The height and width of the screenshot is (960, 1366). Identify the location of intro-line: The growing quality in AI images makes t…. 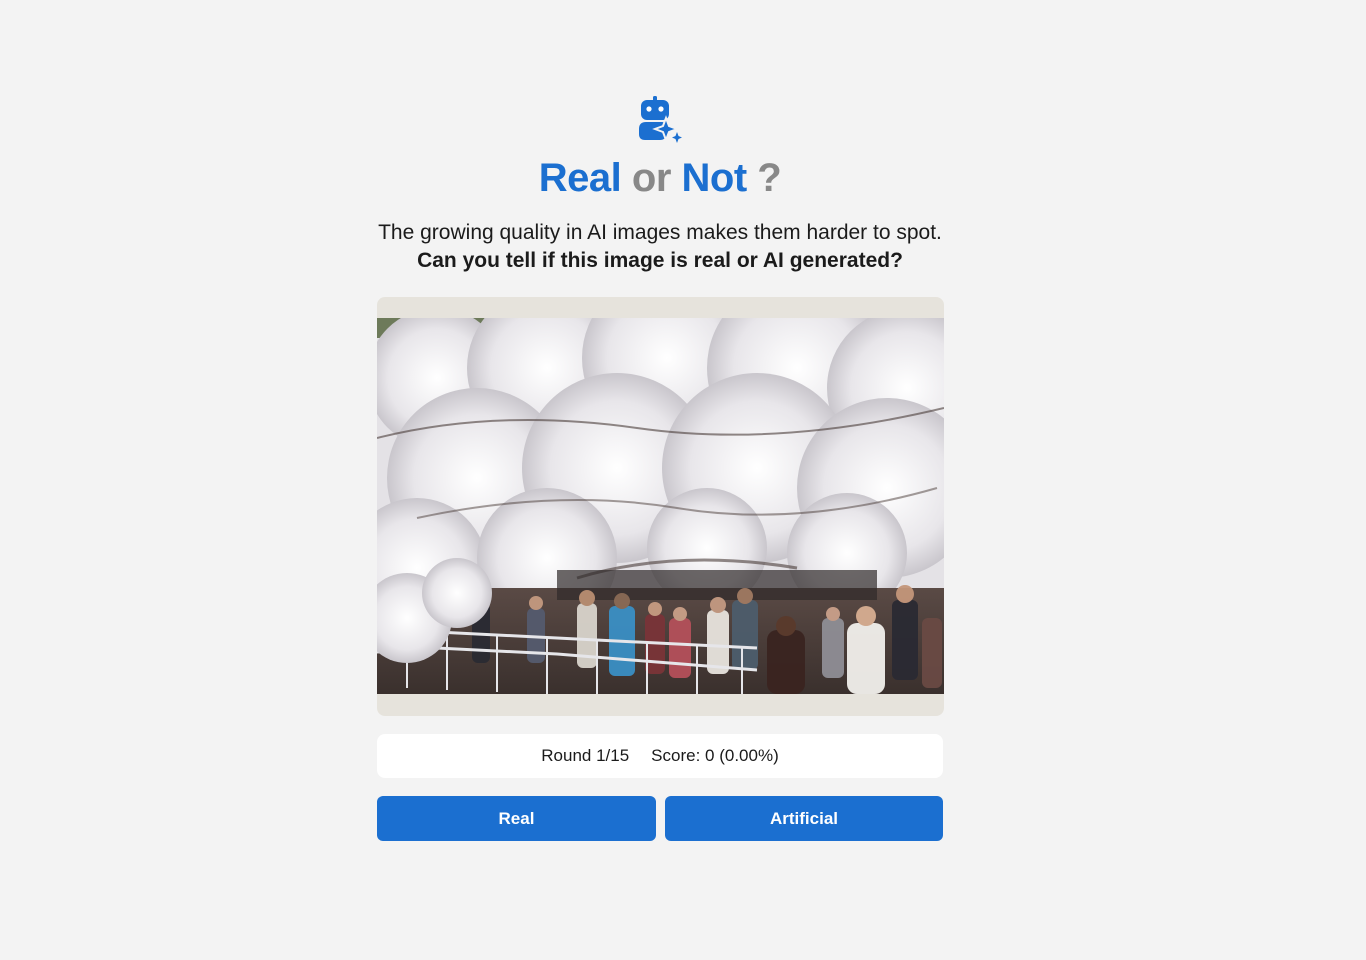
(660, 232).